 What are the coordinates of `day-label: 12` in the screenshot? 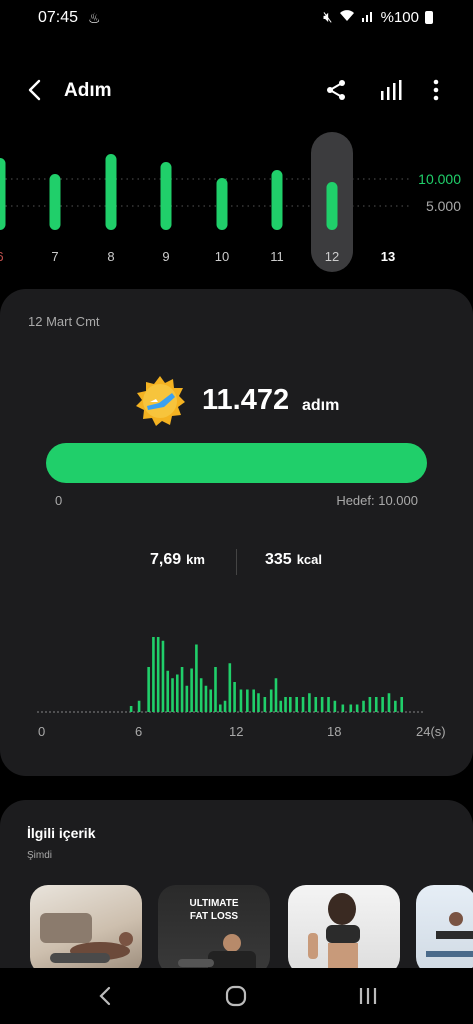 It's located at (332, 256).